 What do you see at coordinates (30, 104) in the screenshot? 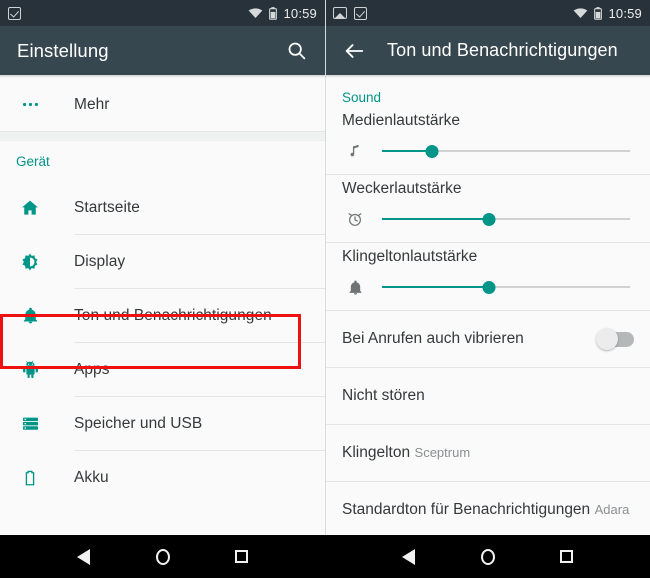
I see `more-dots-icon` at bounding box center [30, 104].